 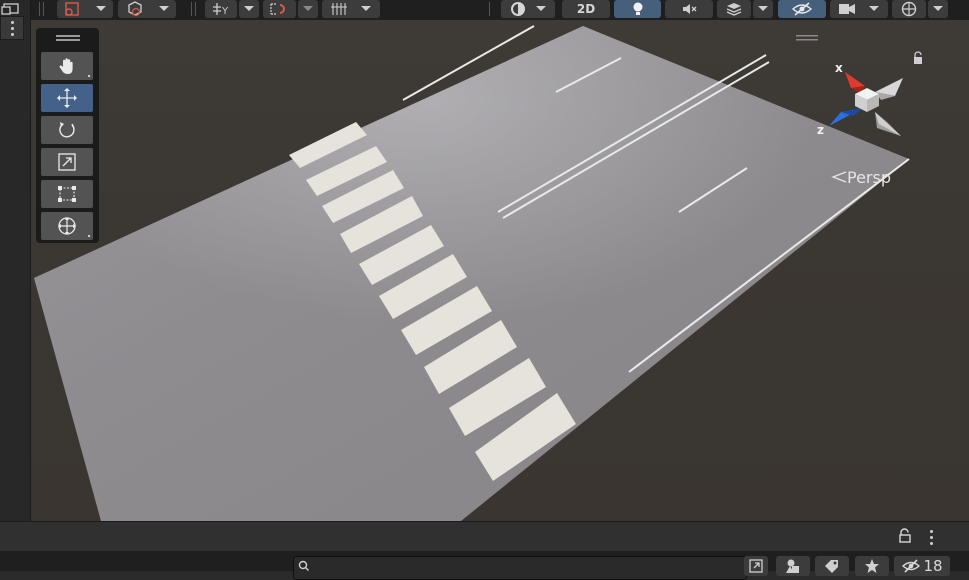 I want to click on 2d-label: 2D, so click(x=586, y=9).